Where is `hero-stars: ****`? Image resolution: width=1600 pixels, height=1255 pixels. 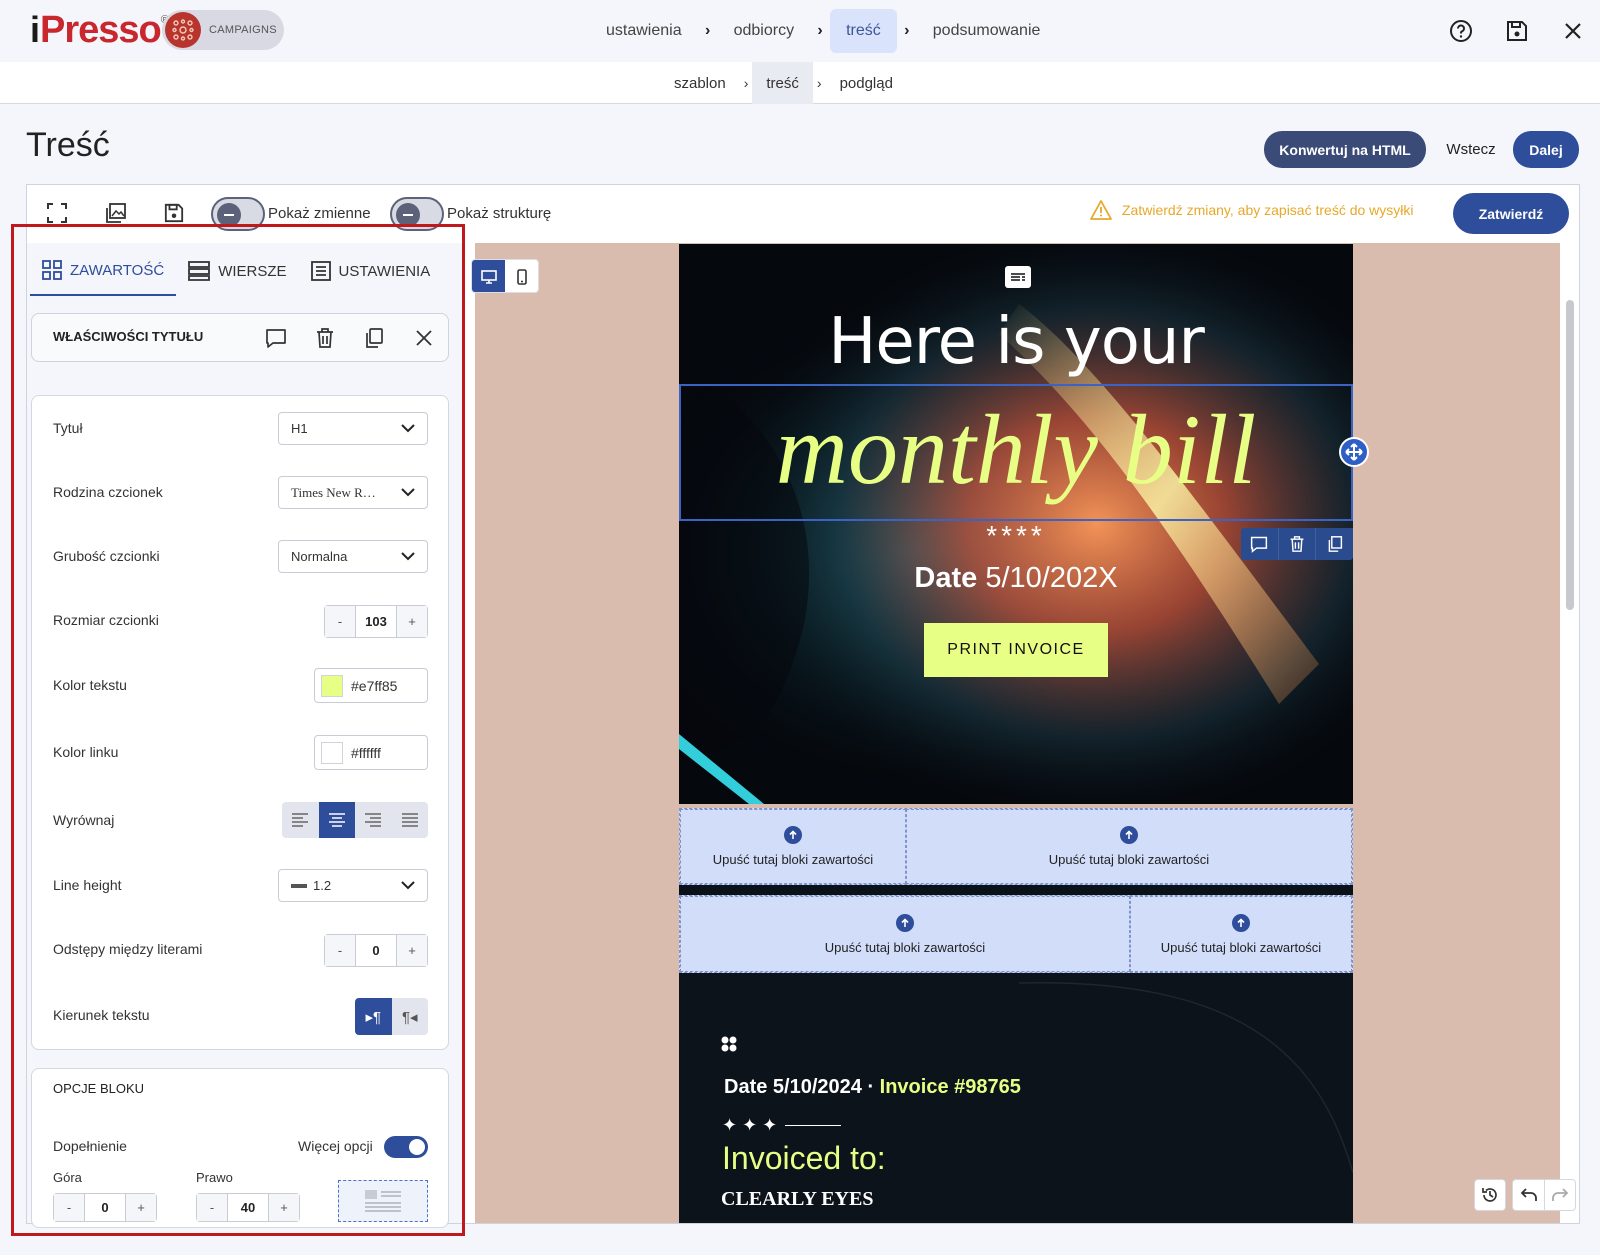
hero-stars: **** is located at coordinates (1016, 535).